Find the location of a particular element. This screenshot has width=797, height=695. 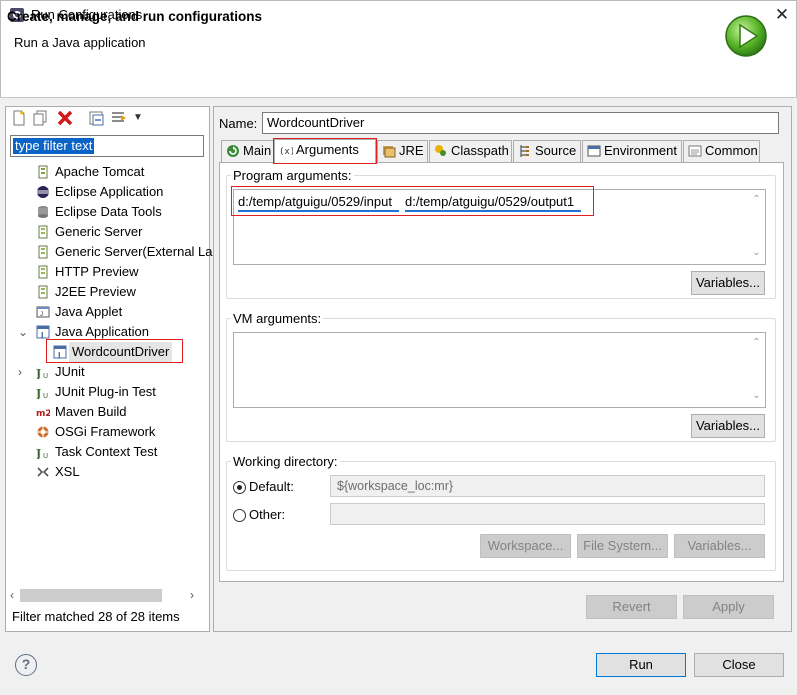

view-menu-chevron-down-icon: ▼ is located at coordinates (142, 118).